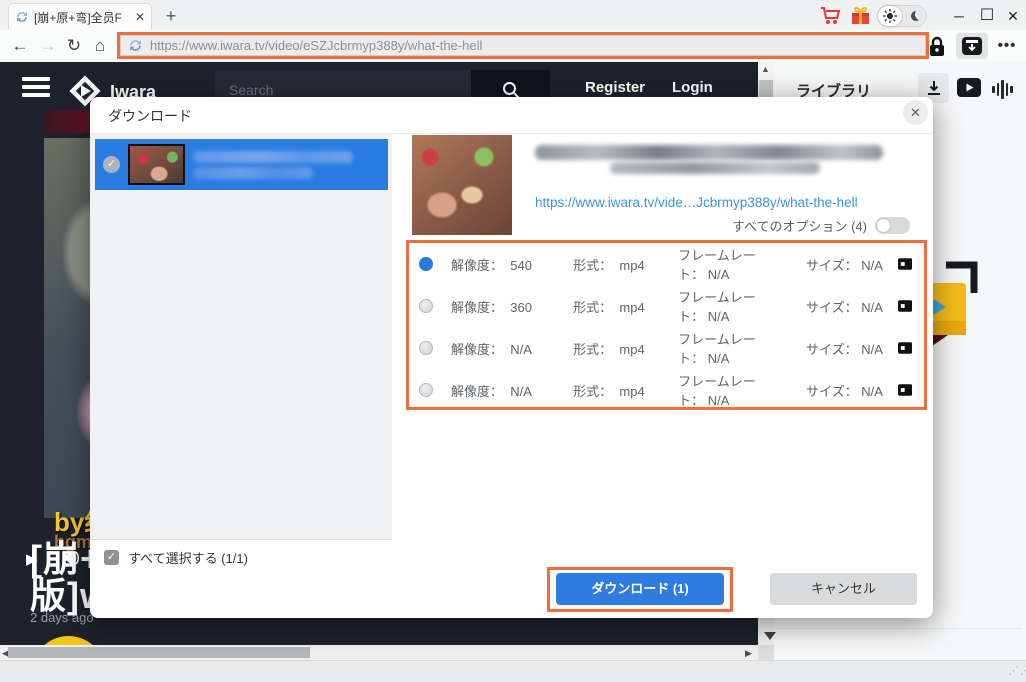  Describe the element at coordinates (692, 87) in the screenshot. I see `login-link: Login` at that location.